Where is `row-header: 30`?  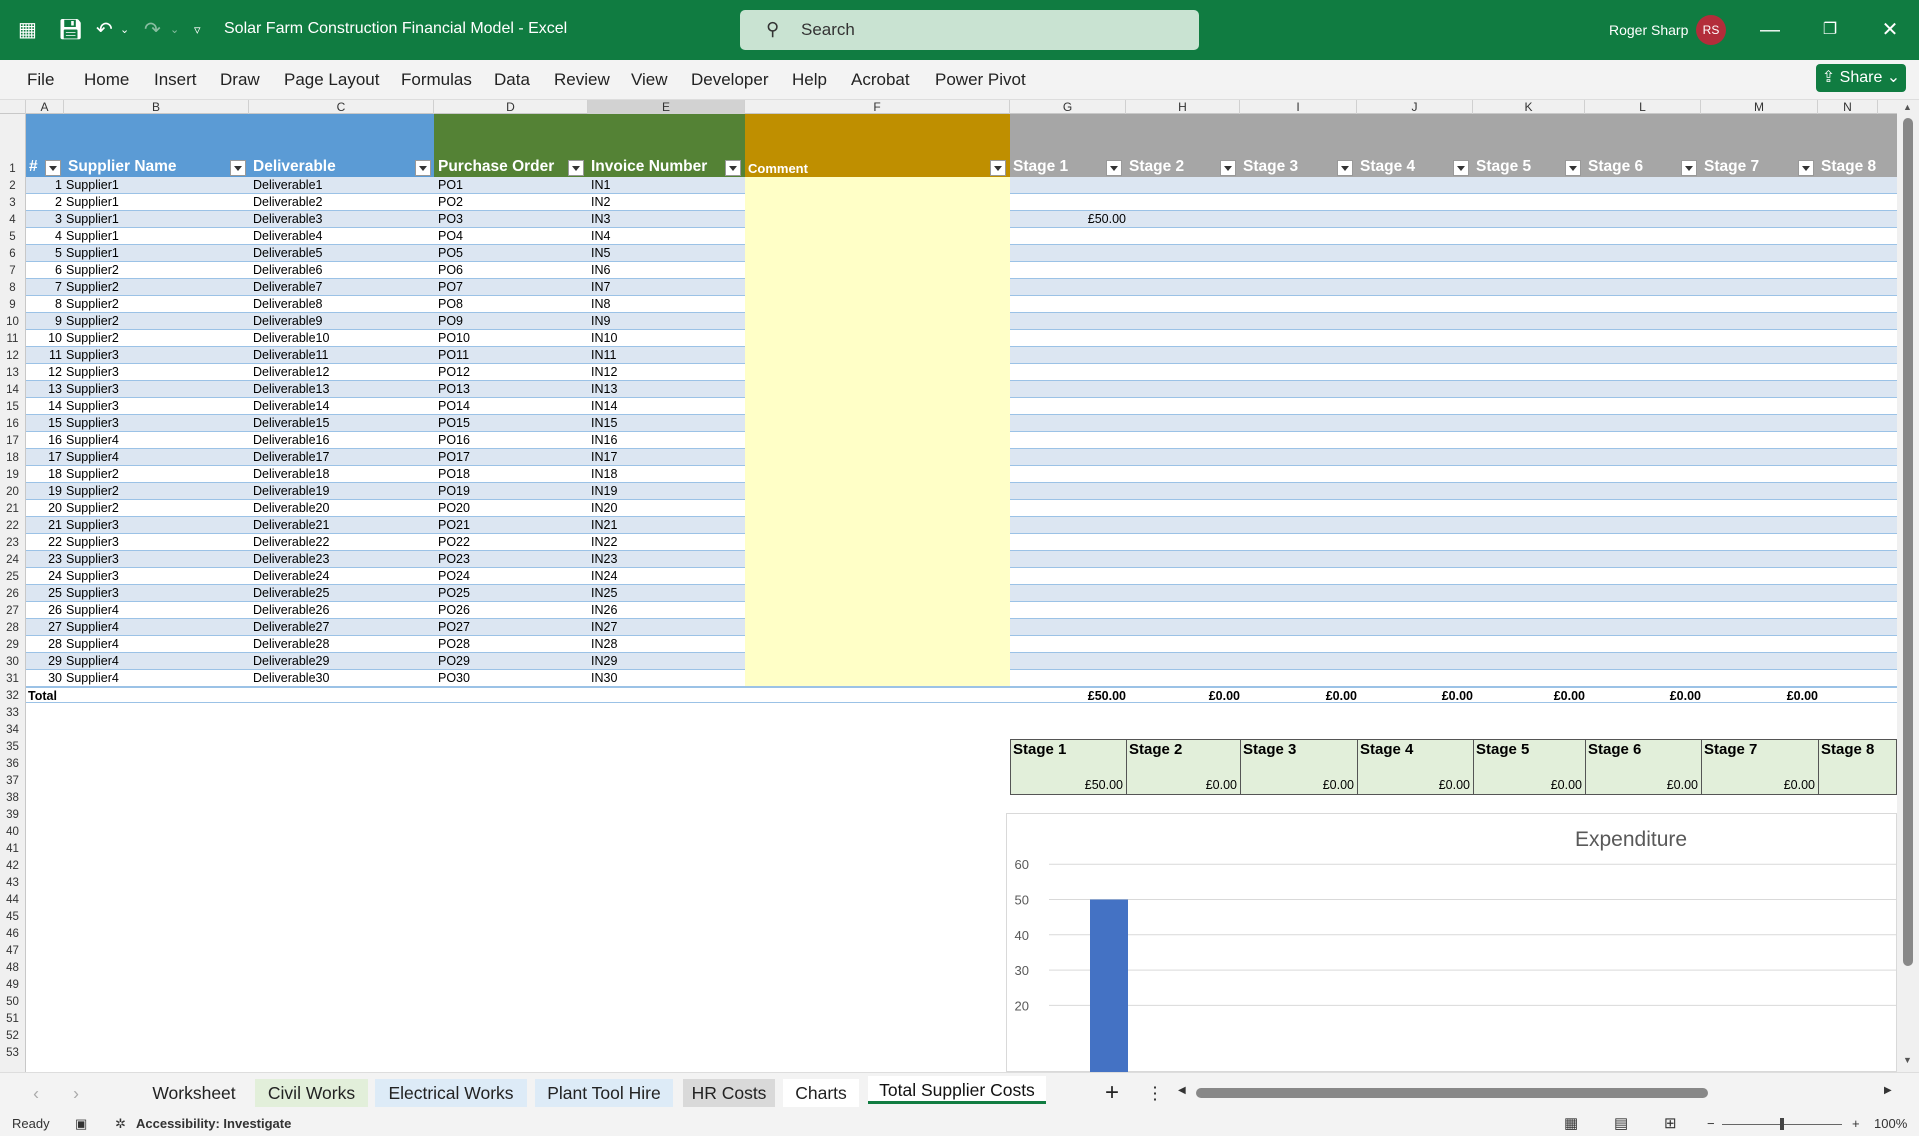 row-header: 30 is located at coordinates (12, 663).